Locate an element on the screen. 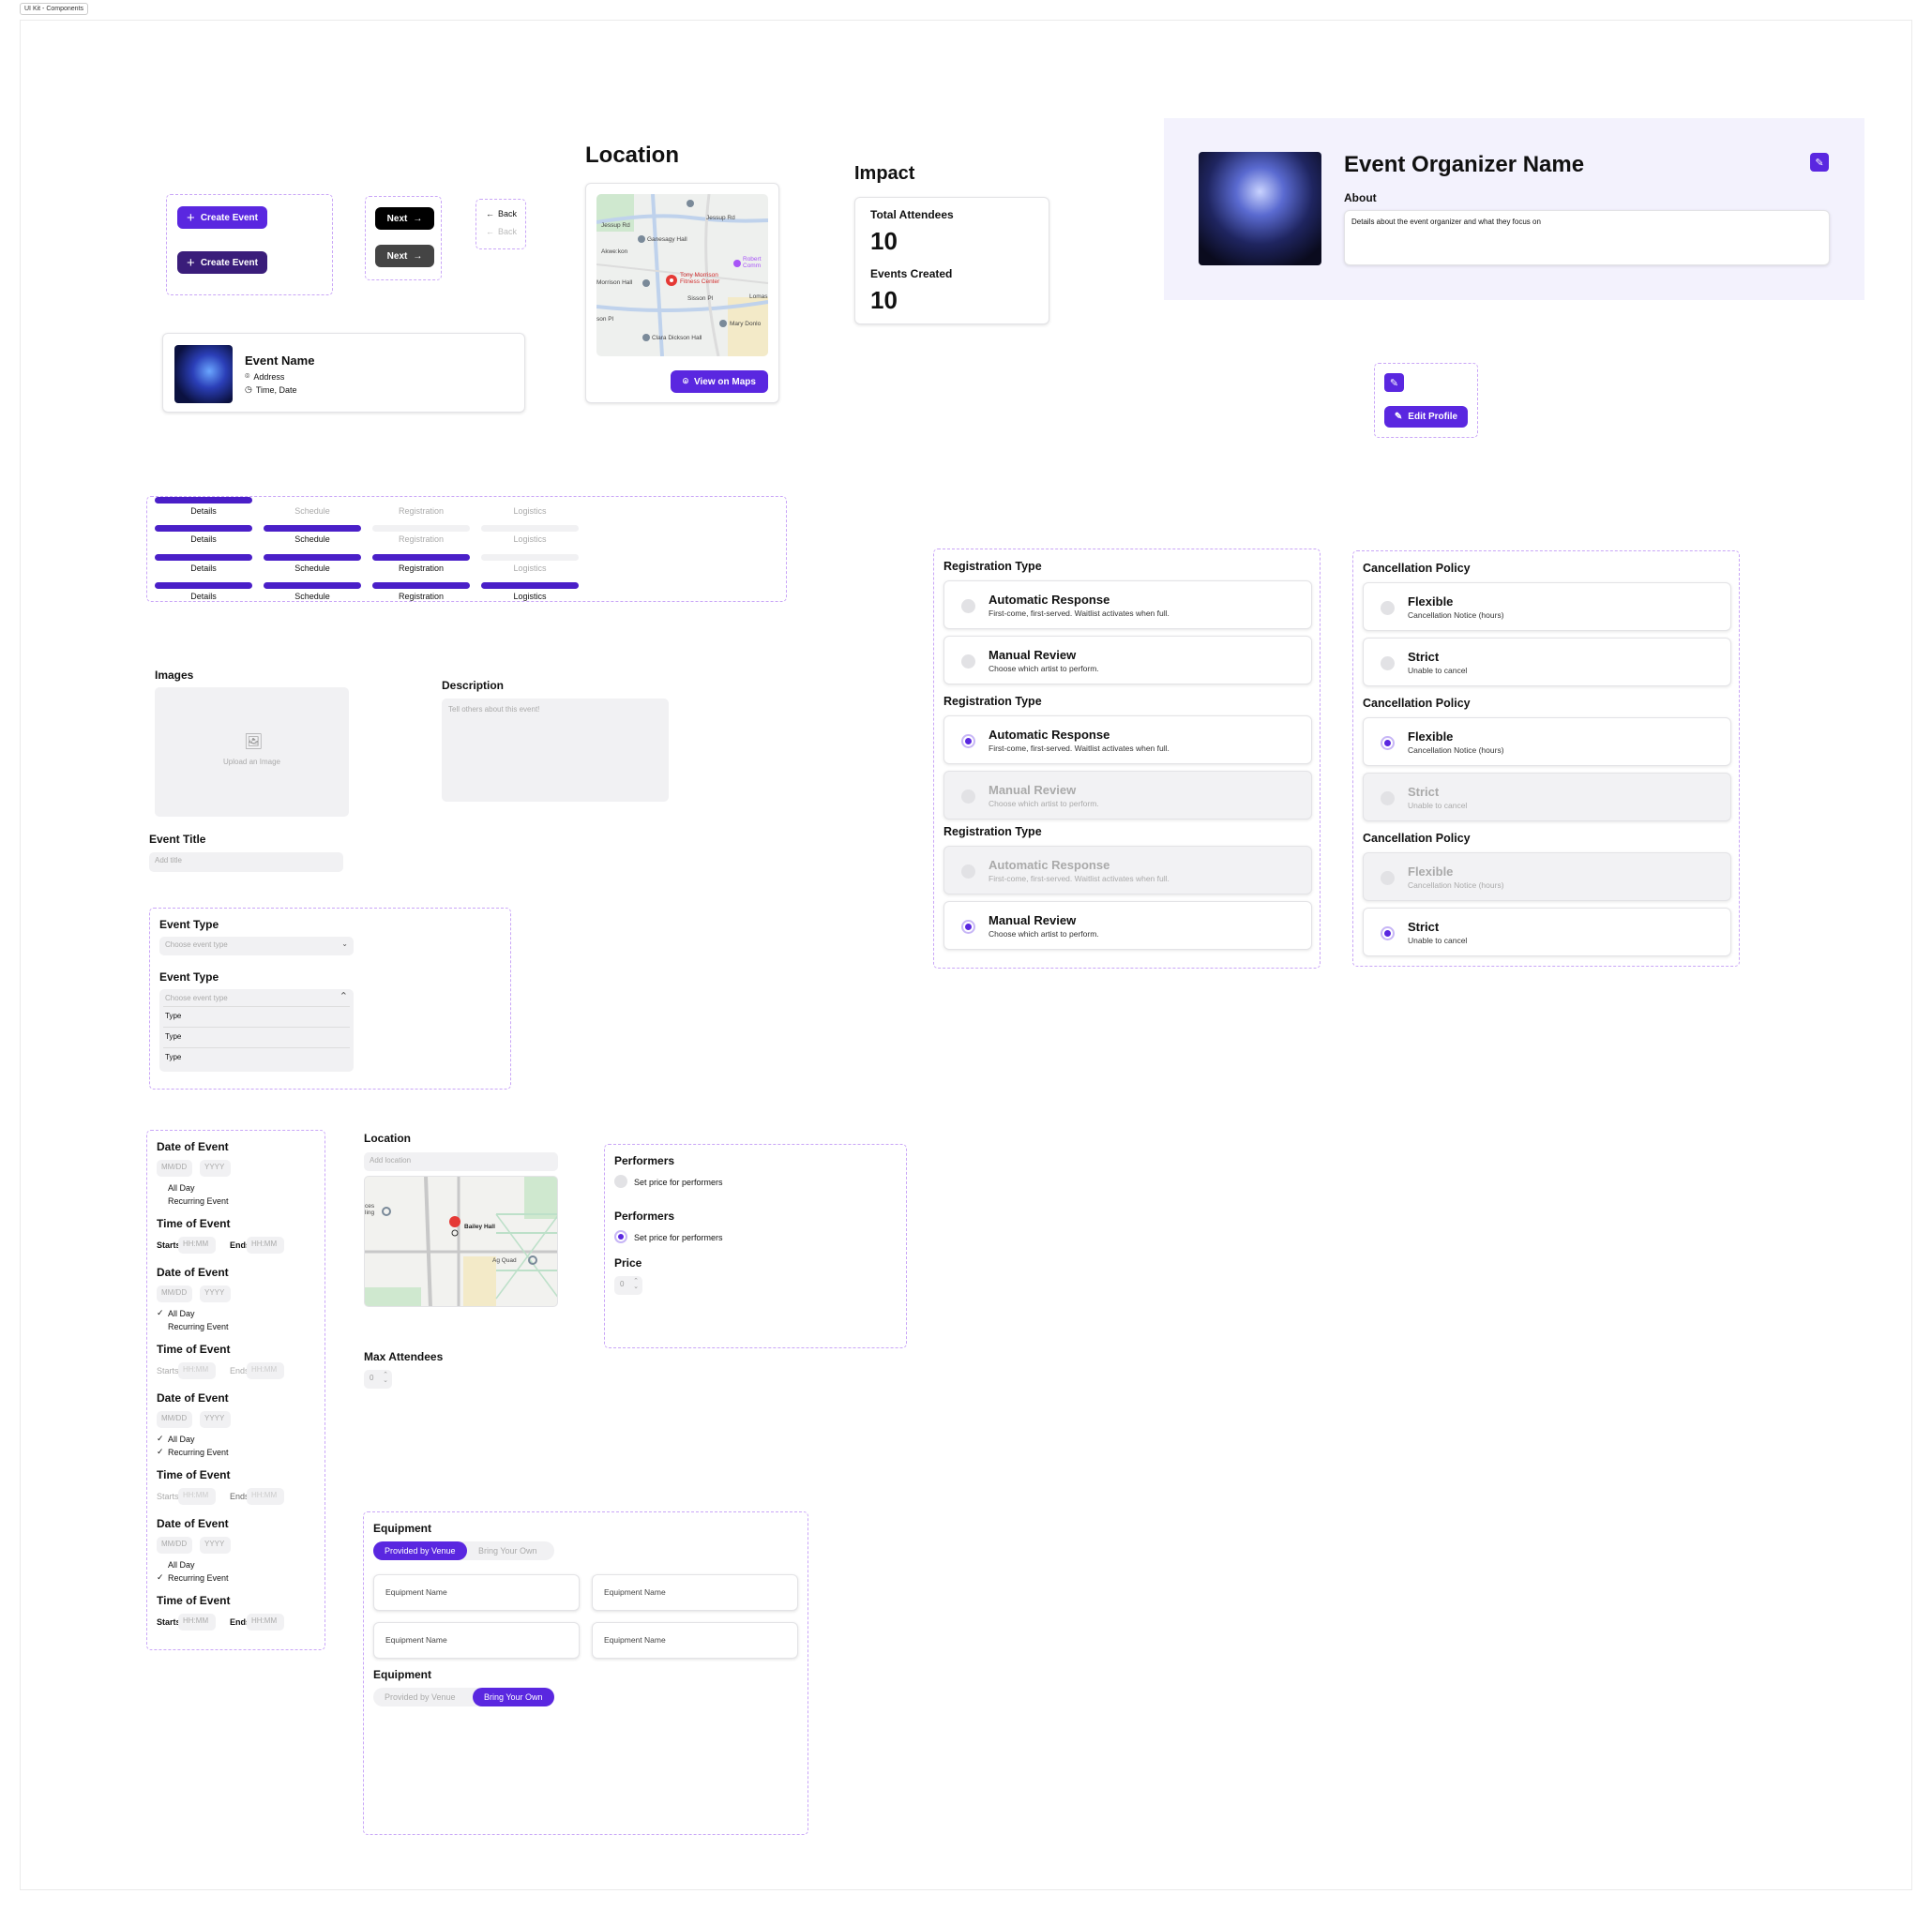 This screenshot has width=1932, height=1909. option-title: Flexible is located at coordinates (1431, 601).